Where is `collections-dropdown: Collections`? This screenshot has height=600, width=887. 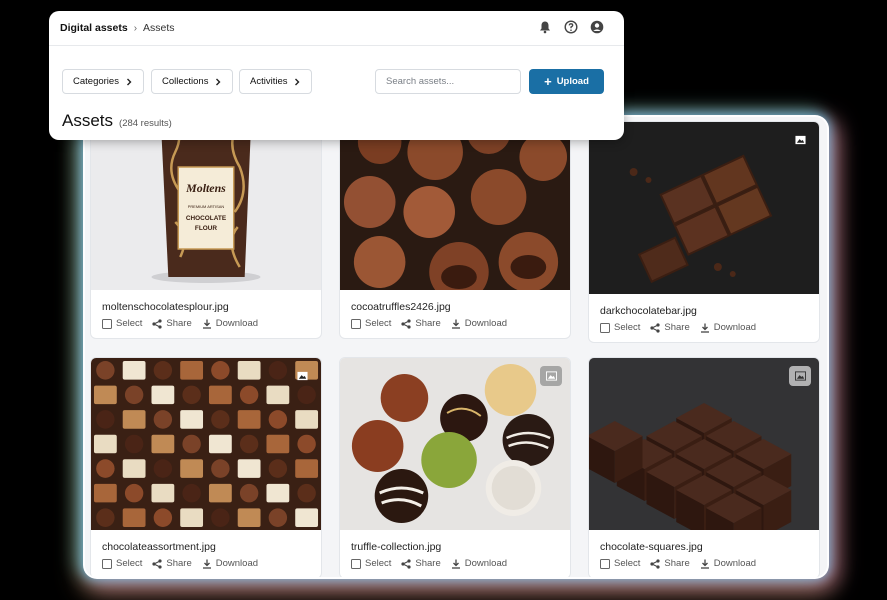 collections-dropdown: Collections is located at coordinates (192, 81).